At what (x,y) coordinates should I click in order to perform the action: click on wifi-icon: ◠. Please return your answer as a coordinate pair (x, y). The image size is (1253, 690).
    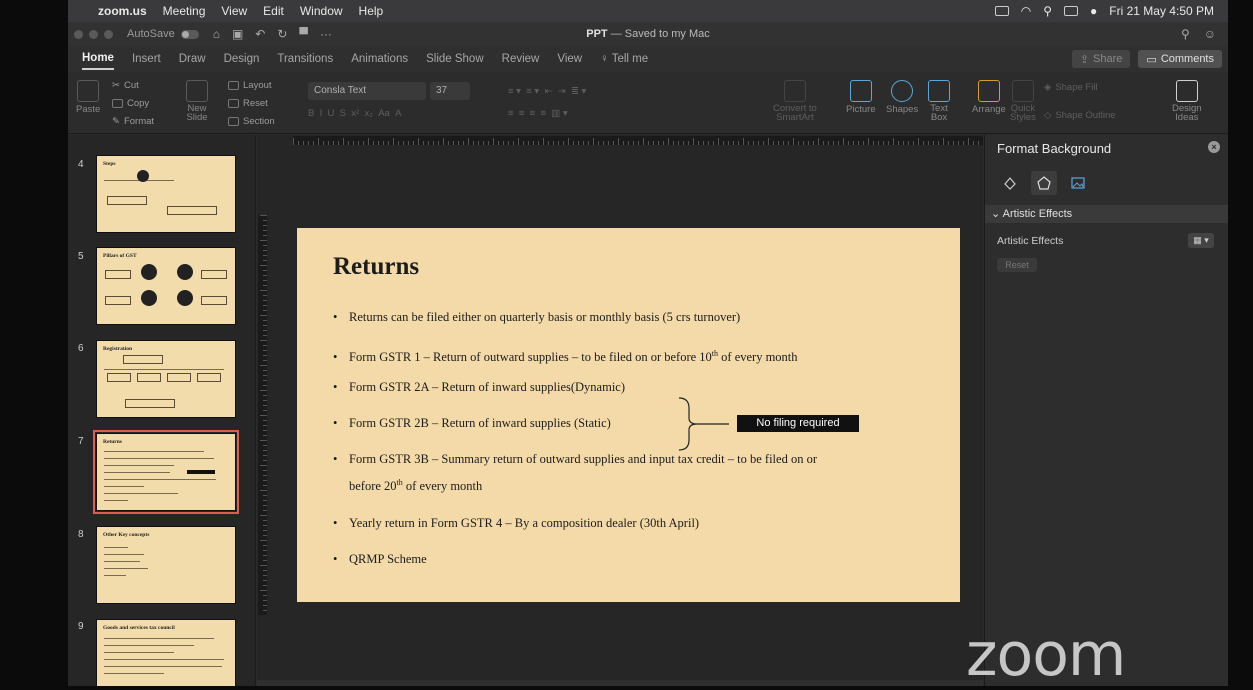
    Looking at the image, I should click on (1026, 11).